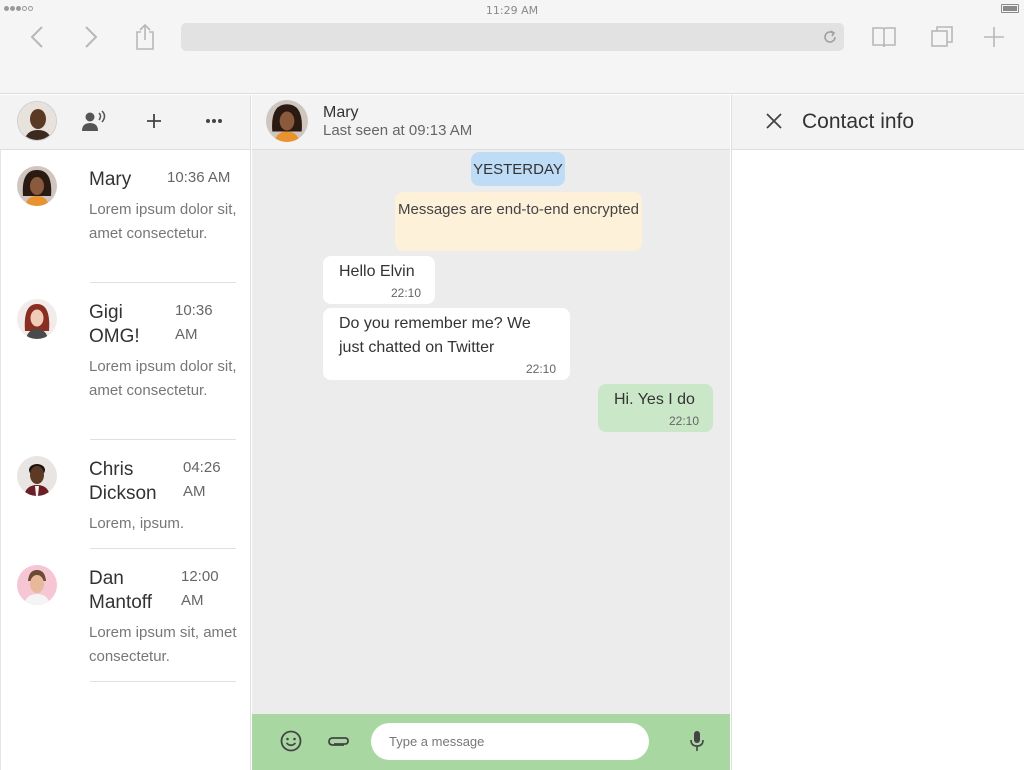  I want to click on message-composer, so click(491, 742).